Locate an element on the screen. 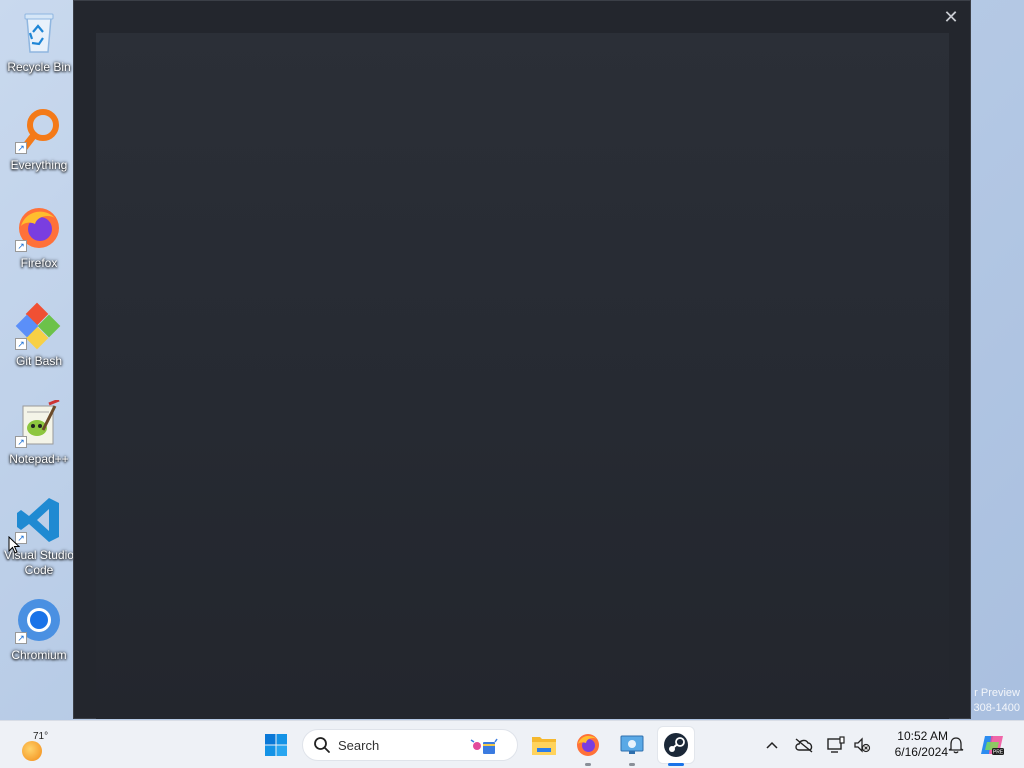  taskbar-file-explorer is located at coordinates (544, 745).